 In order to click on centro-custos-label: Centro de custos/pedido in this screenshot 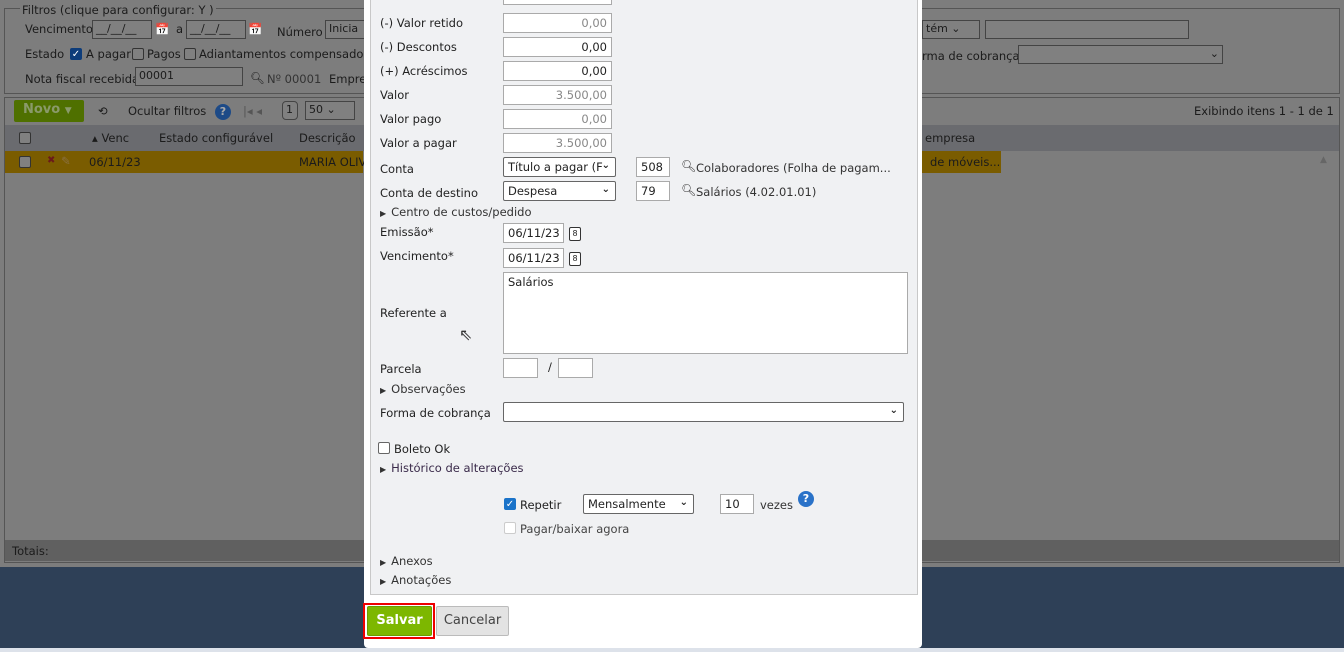, I will do `click(461, 212)`.